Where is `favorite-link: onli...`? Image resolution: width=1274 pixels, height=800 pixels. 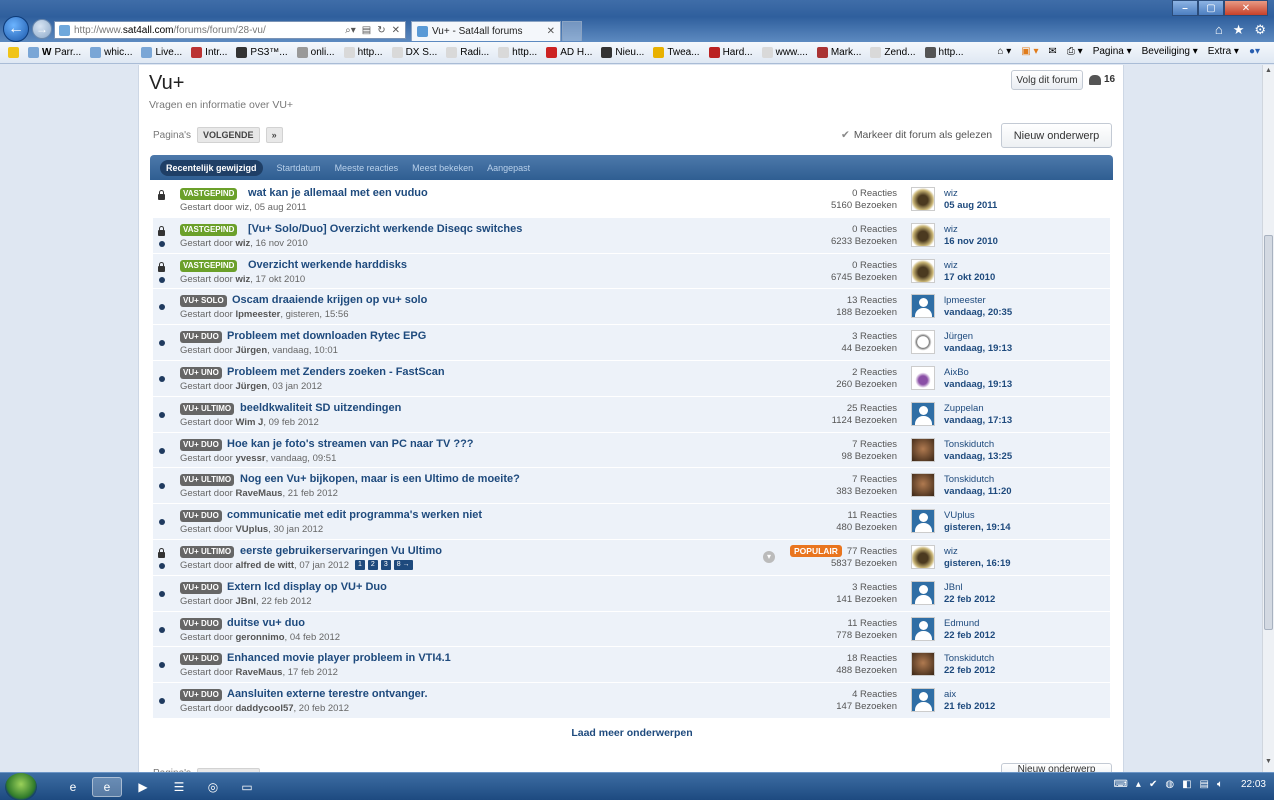 favorite-link: onli... is located at coordinates (315, 52).